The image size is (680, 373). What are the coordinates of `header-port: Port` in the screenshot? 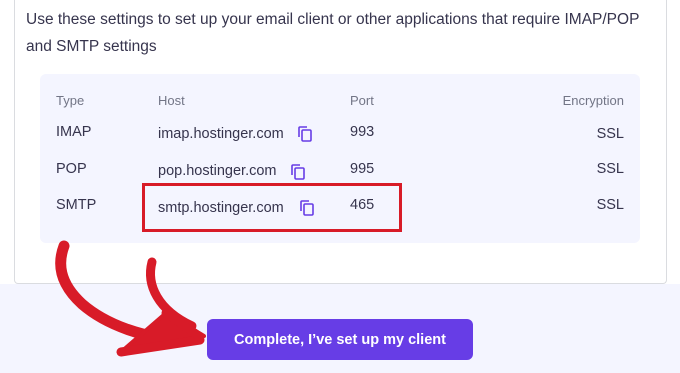 It's located at (362, 100).